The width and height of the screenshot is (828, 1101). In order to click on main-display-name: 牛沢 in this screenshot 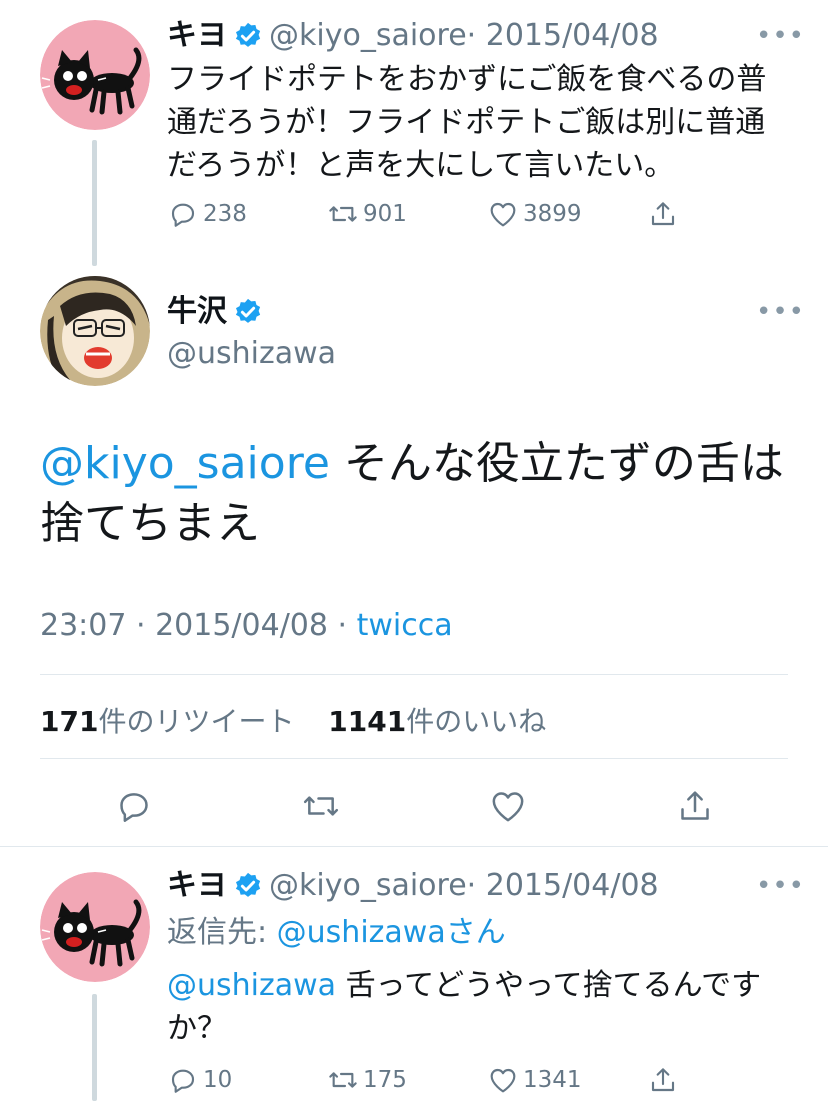, I will do `click(197, 312)`.